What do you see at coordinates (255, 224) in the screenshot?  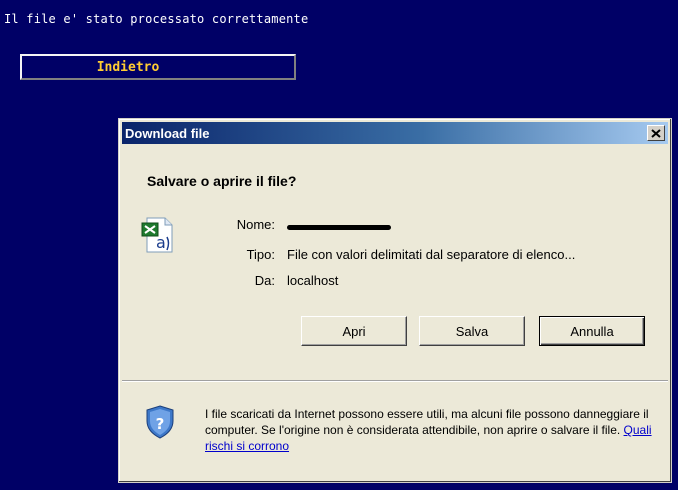 I see `name-label: Nome:` at bounding box center [255, 224].